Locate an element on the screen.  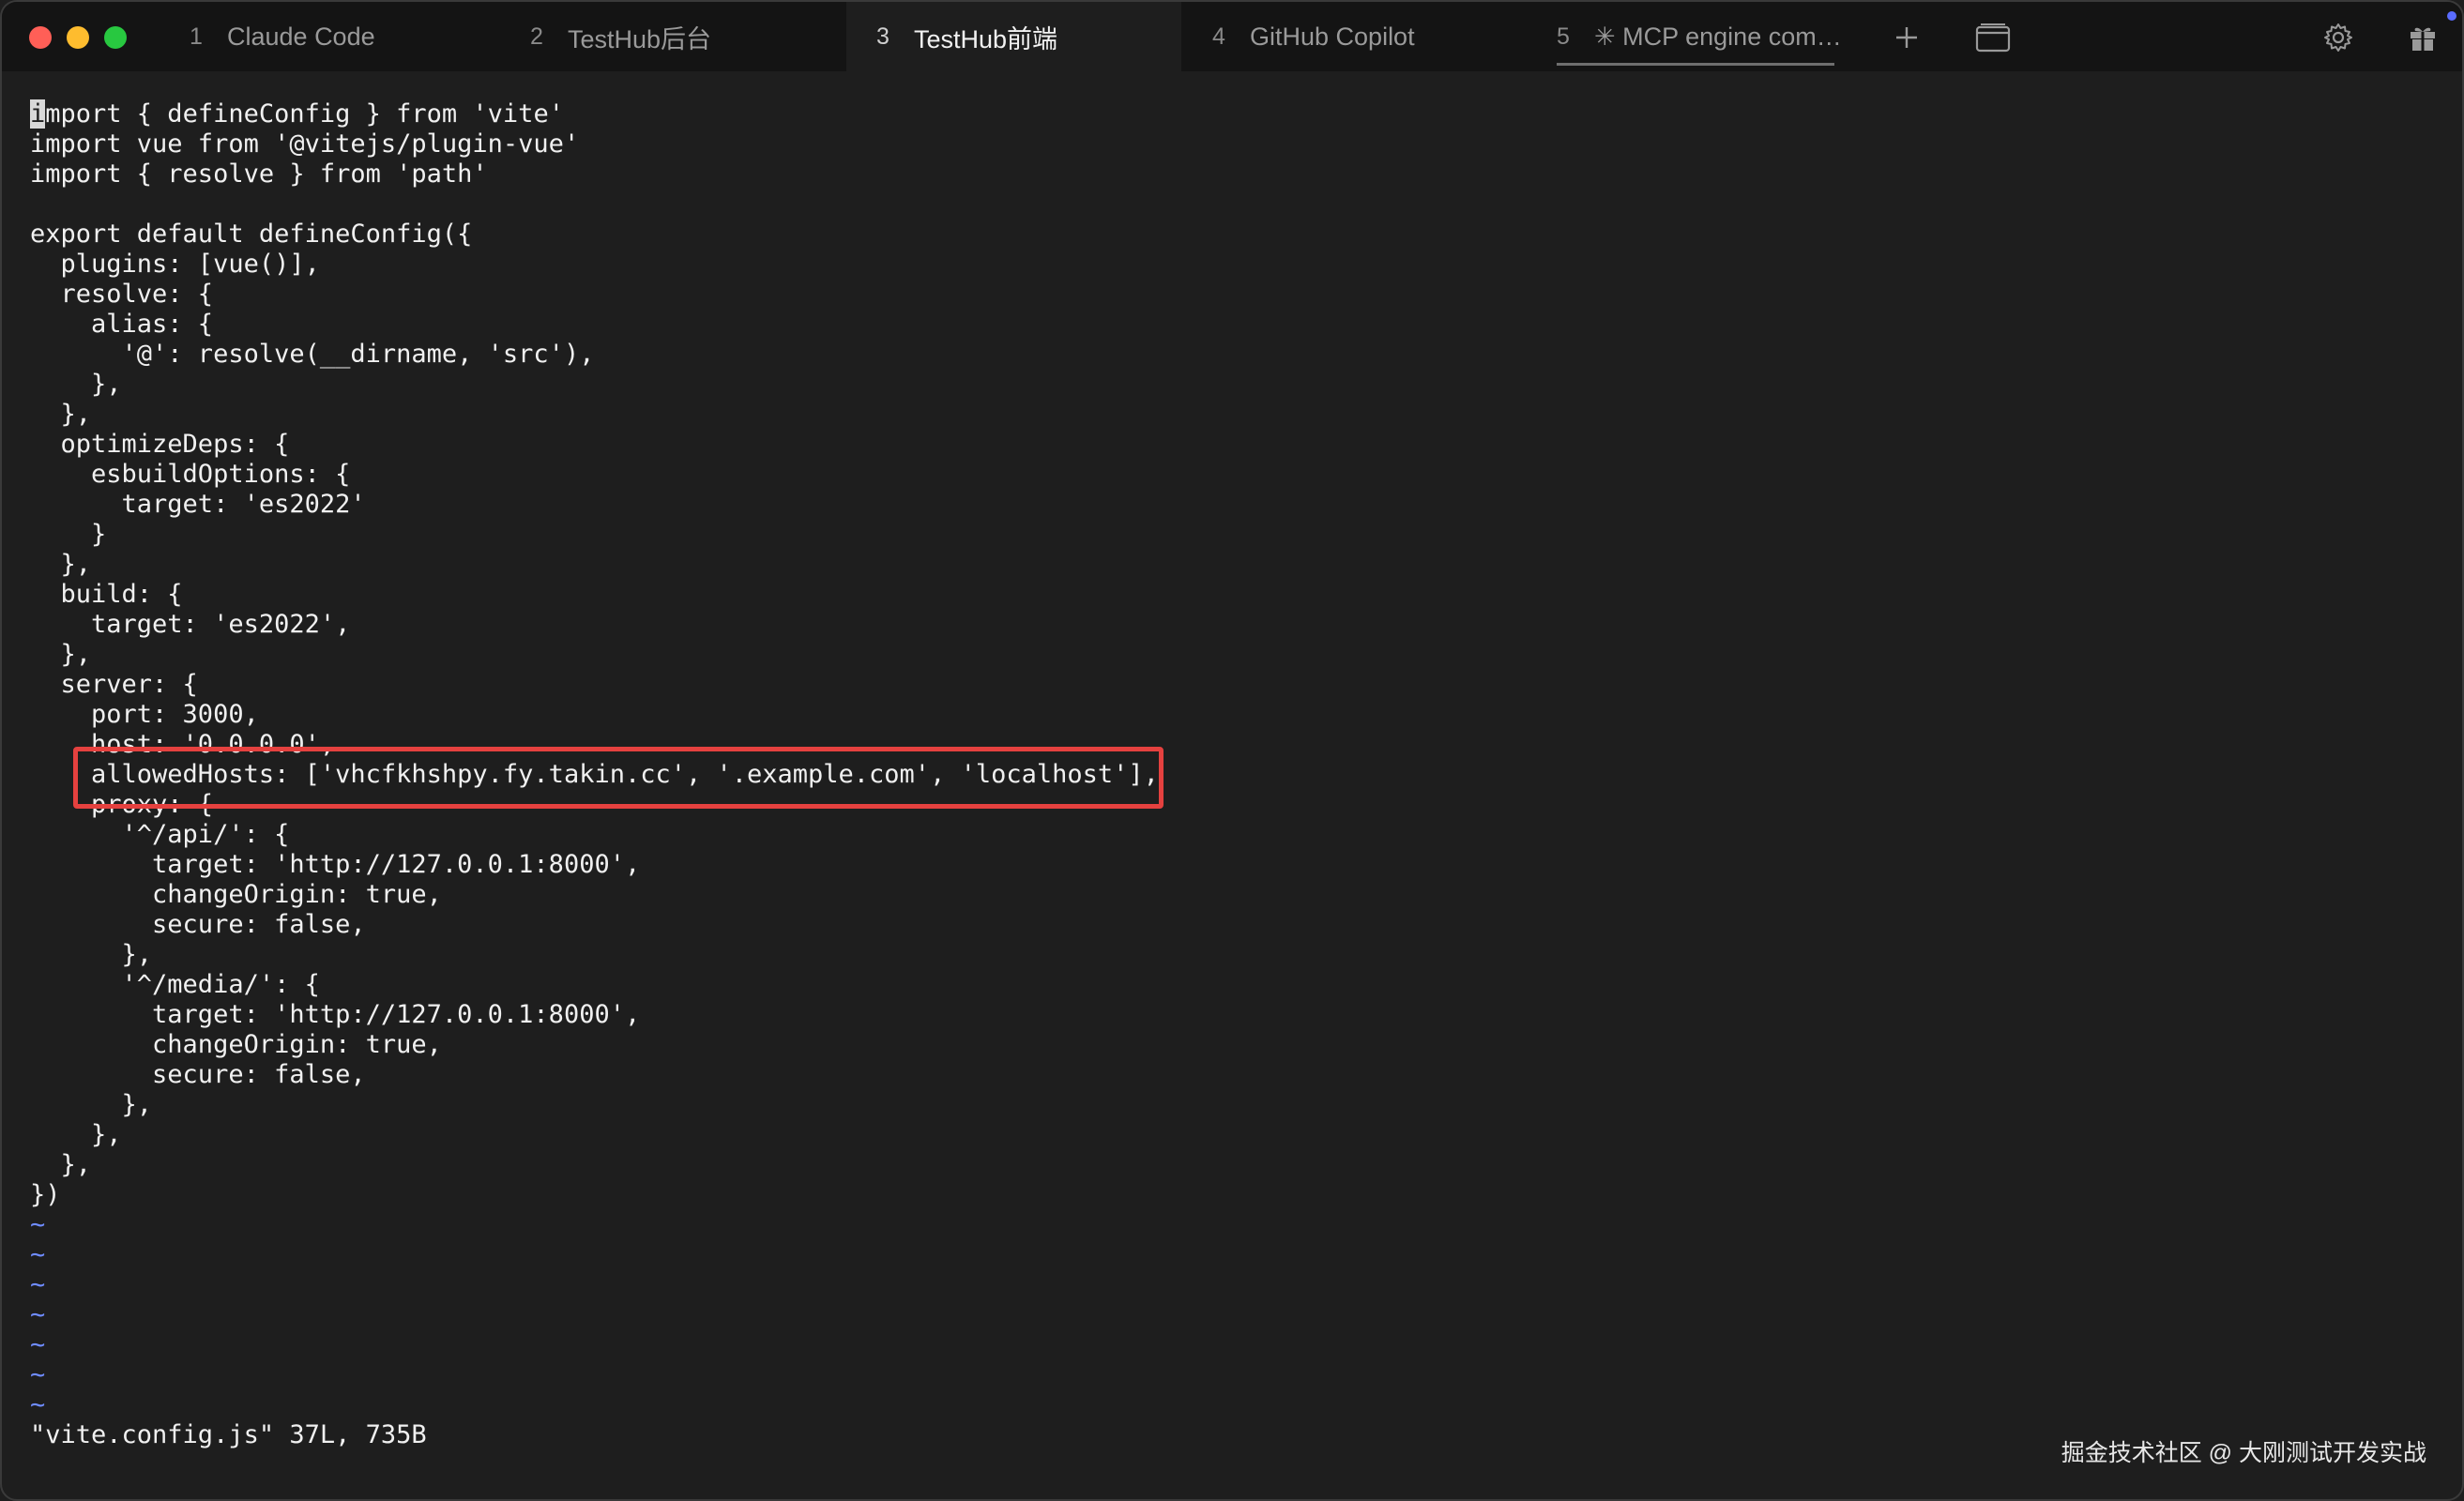
maximize-window-button is located at coordinates (115, 37).